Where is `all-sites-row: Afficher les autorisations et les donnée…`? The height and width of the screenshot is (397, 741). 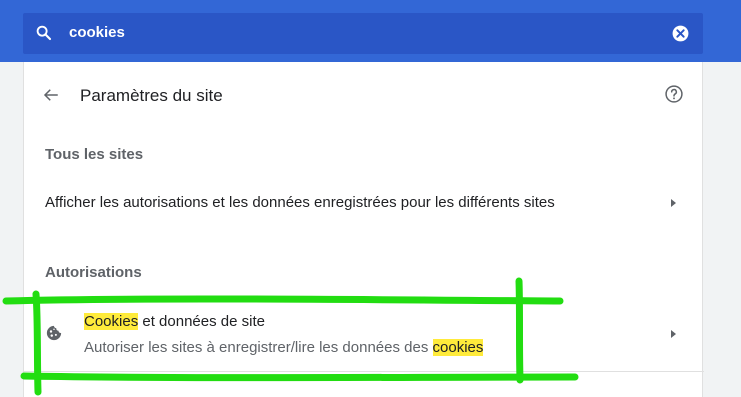 all-sites-row: Afficher les autorisations et les donnée… is located at coordinates (364, 204).